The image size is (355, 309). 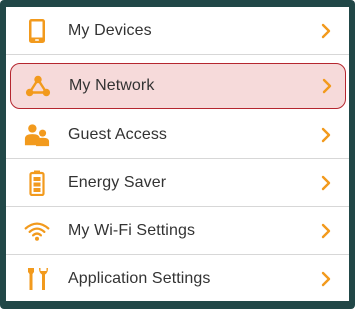 I want to click on menu-item-label: Guest Access, so click(x=118, y=134).